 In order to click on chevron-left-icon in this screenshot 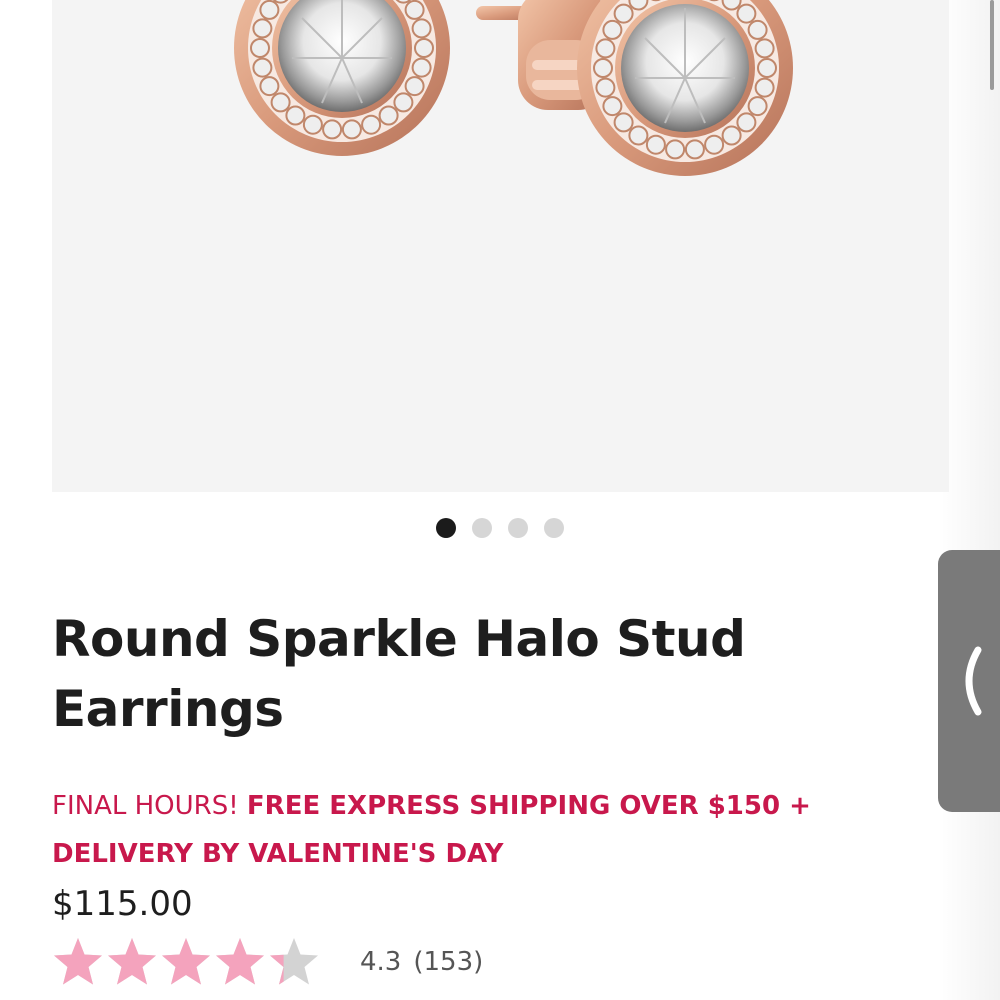, I will do `click(973, 681)`.